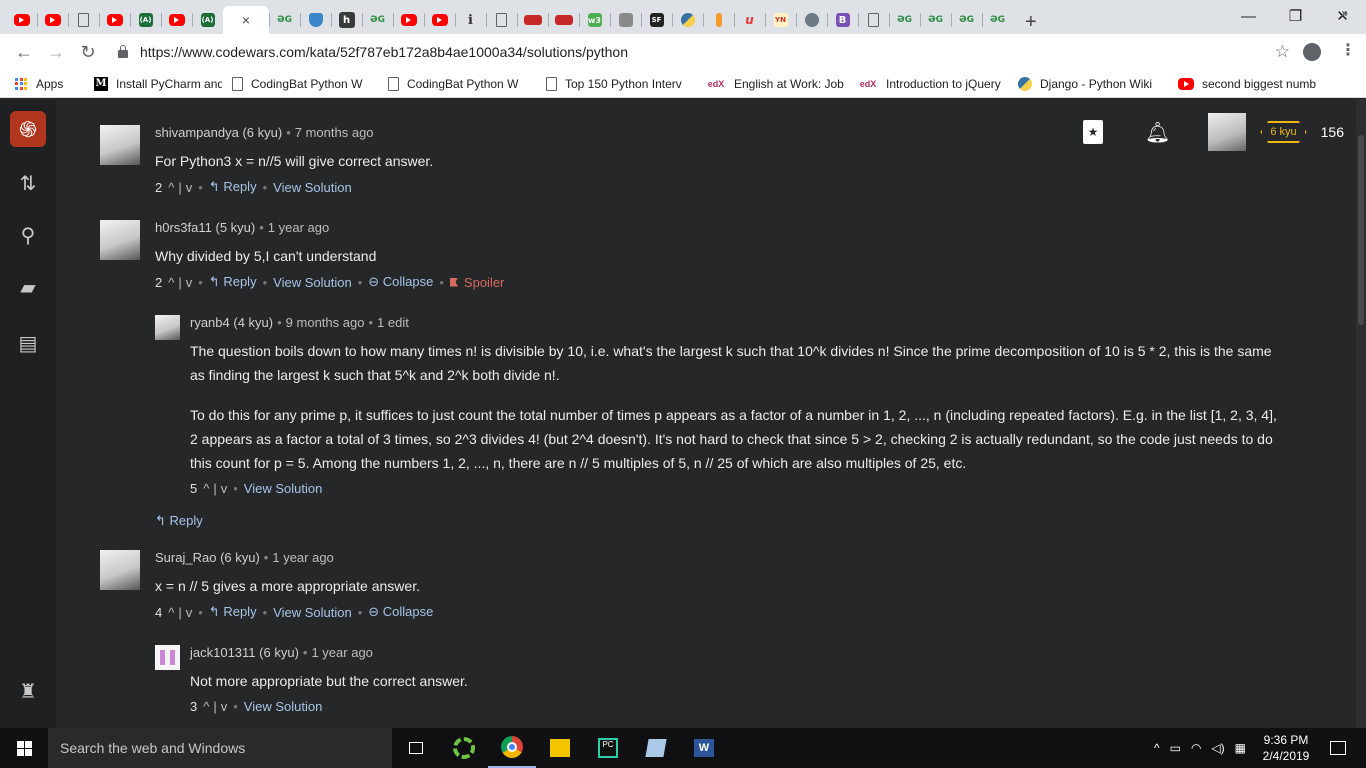  I want to click on tab-31: ƏG, so click(997, 20).